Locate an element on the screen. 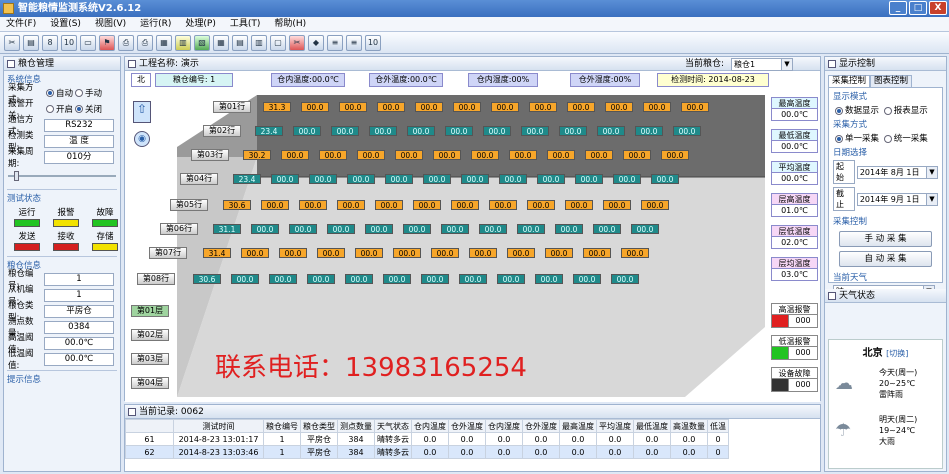  bar-chart-icon: ▥ is located at coordinates (183, 42).